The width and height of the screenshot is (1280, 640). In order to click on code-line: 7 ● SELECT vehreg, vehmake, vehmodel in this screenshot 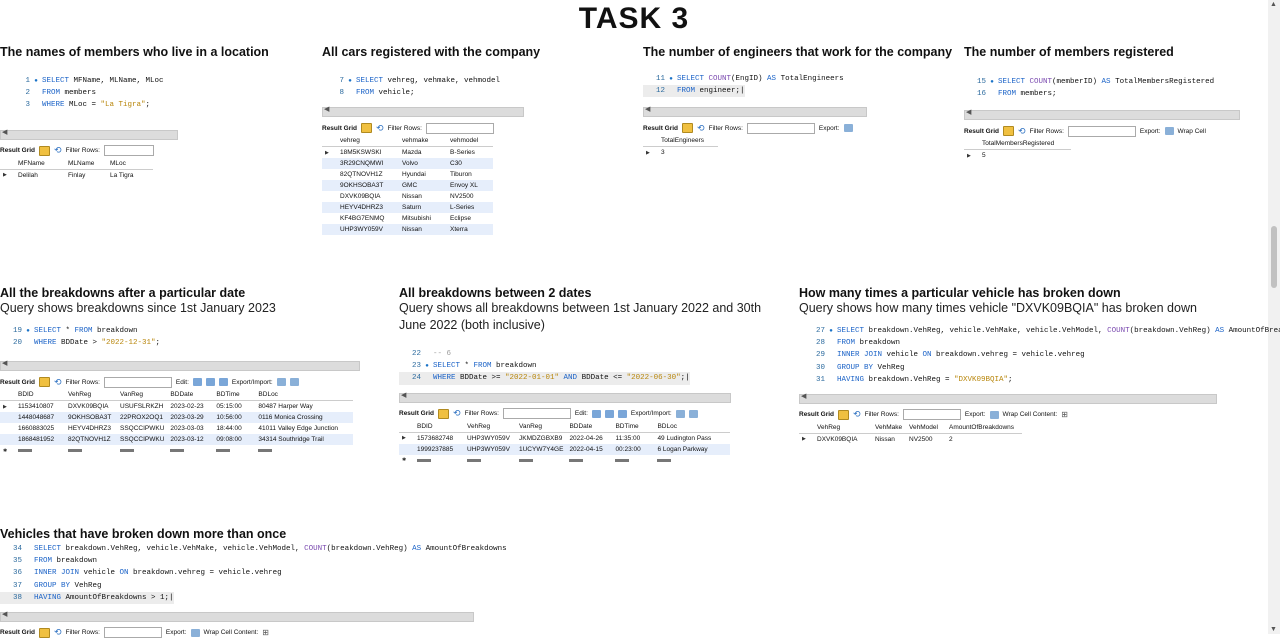, I will do `click(477, 81)`.